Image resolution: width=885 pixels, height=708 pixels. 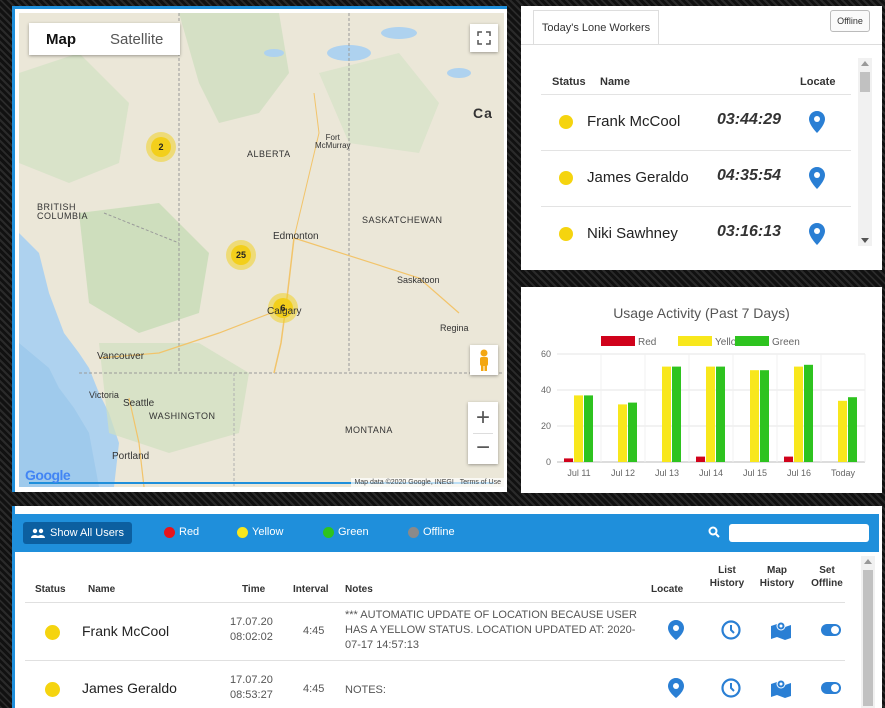 I want to click on show-all-users-button: Show All Users, so click(x=77, y=533).